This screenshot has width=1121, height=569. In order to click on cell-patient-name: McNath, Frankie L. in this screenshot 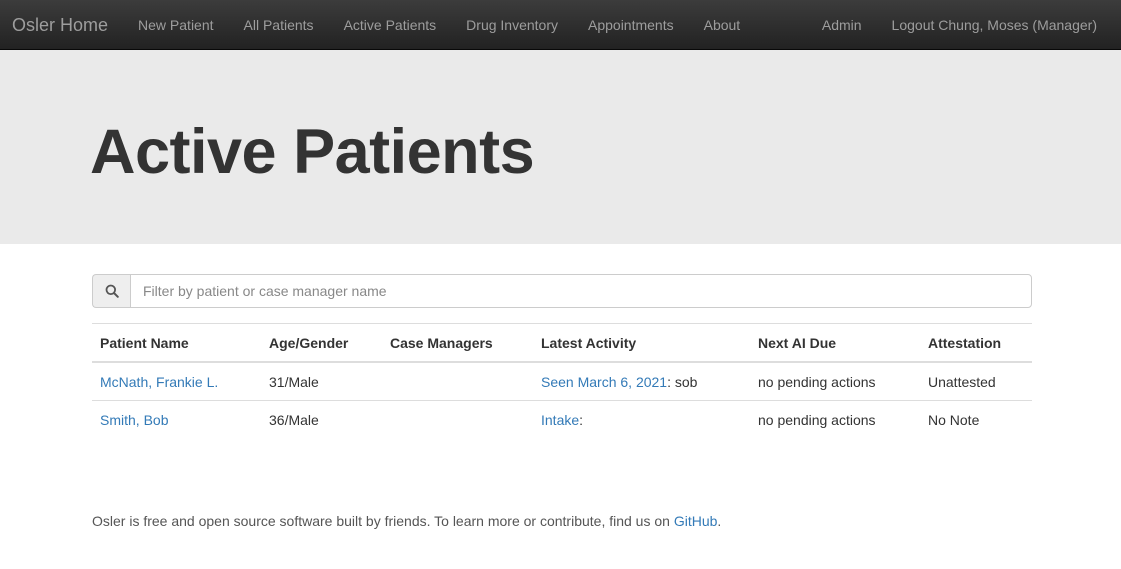, I will do `click(176, 381)`.